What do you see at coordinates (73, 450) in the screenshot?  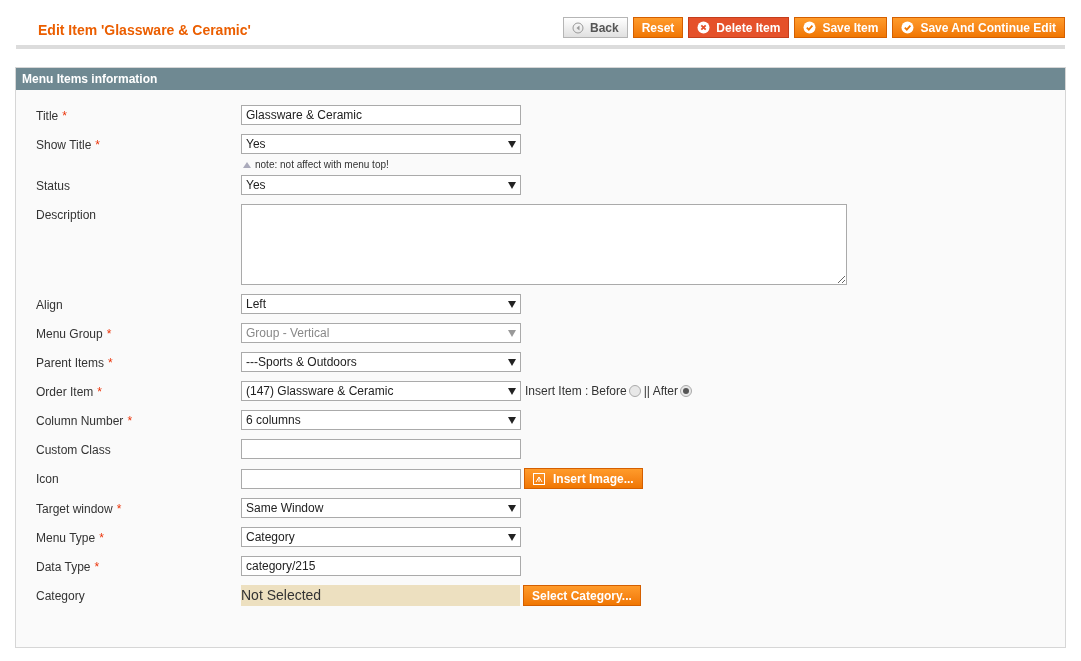 I see `field-label: Custom Class` at bounding box center [73, 450].